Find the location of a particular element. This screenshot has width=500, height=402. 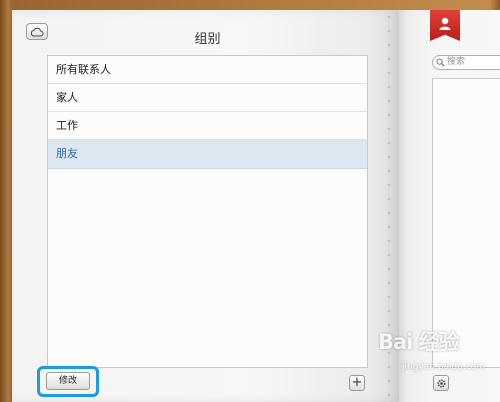

edit-button: 修改 is located at coordinates (68, 381).